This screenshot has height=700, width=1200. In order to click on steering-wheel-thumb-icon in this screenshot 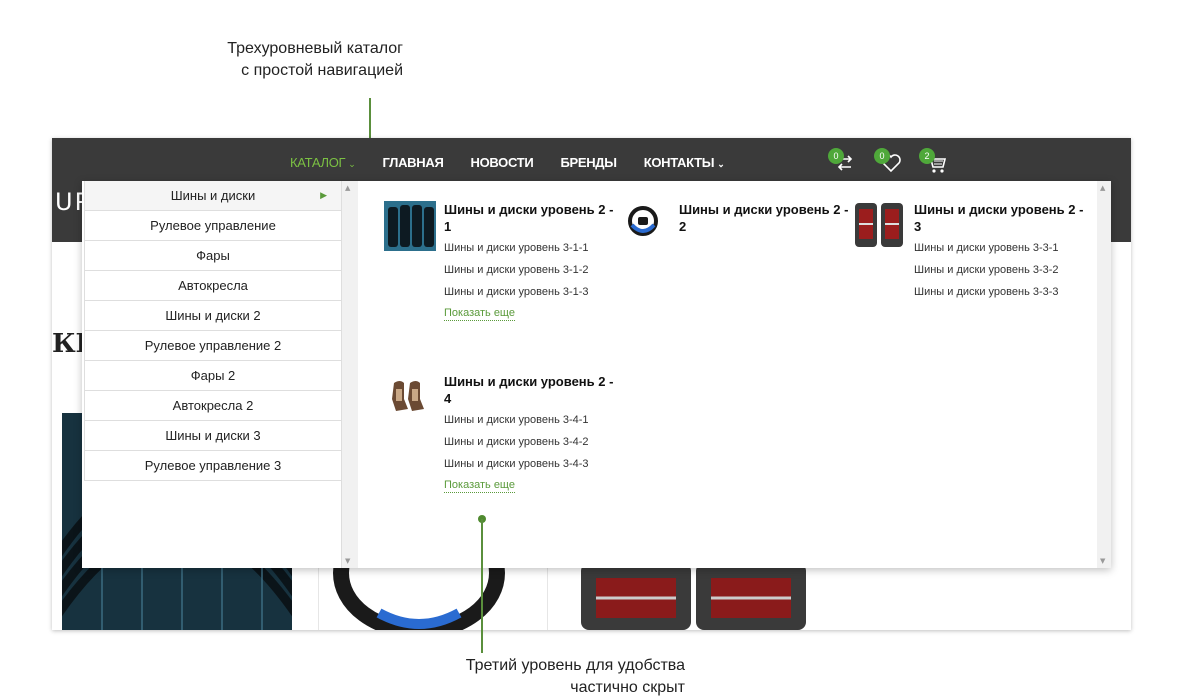, I will do `click(643, 221)`.